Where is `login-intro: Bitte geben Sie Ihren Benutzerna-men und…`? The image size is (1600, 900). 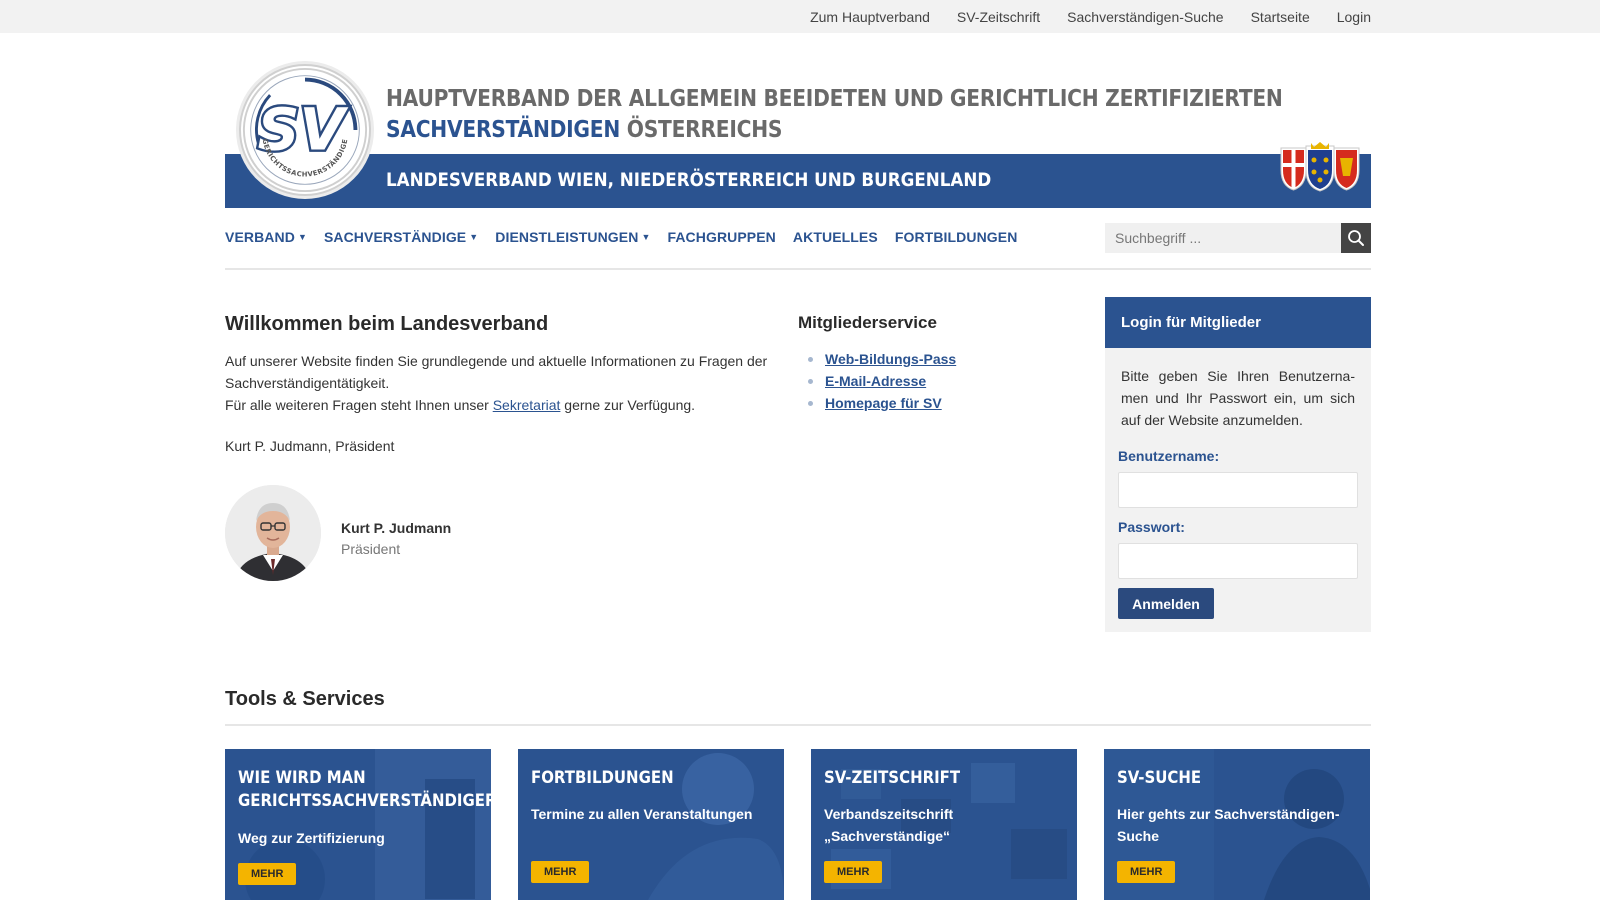
login-intro: Bitte geben Sie Ihren Benutzerna-men und… is located at coordinates (1238, 398).